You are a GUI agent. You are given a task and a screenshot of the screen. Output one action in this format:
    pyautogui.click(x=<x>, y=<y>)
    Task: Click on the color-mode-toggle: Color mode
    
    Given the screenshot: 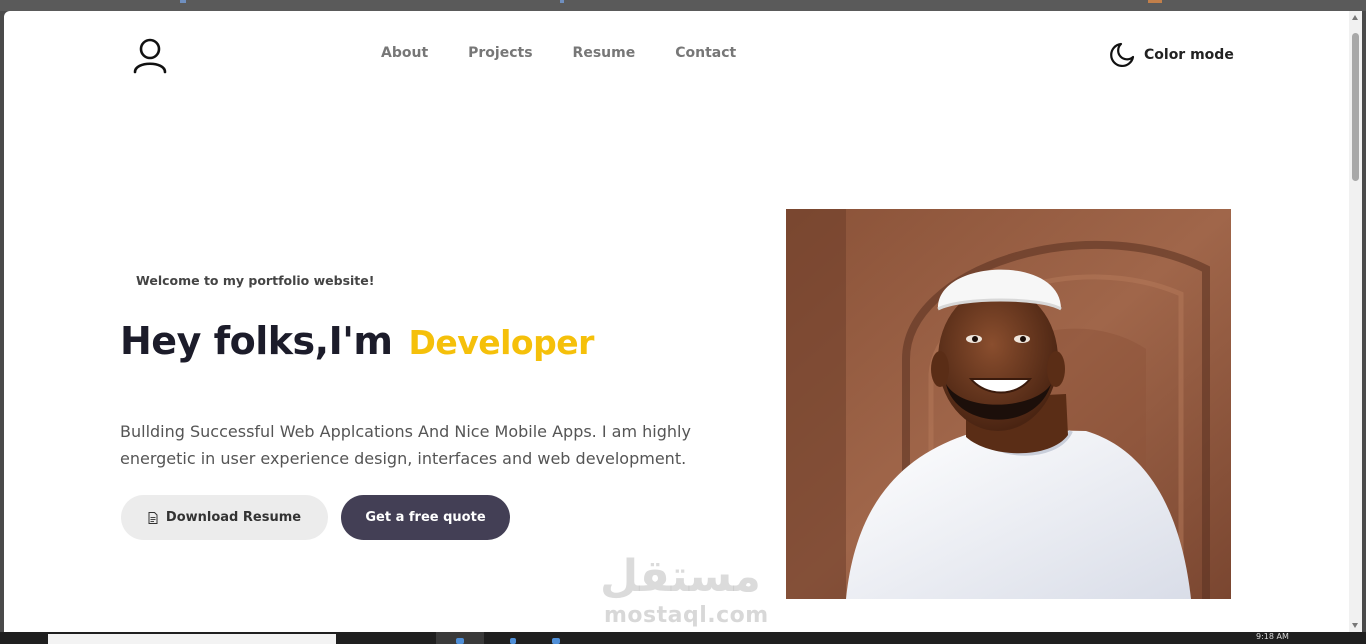 What is the action you would take?
    pyautogui.click(x=1171, y=55)
    